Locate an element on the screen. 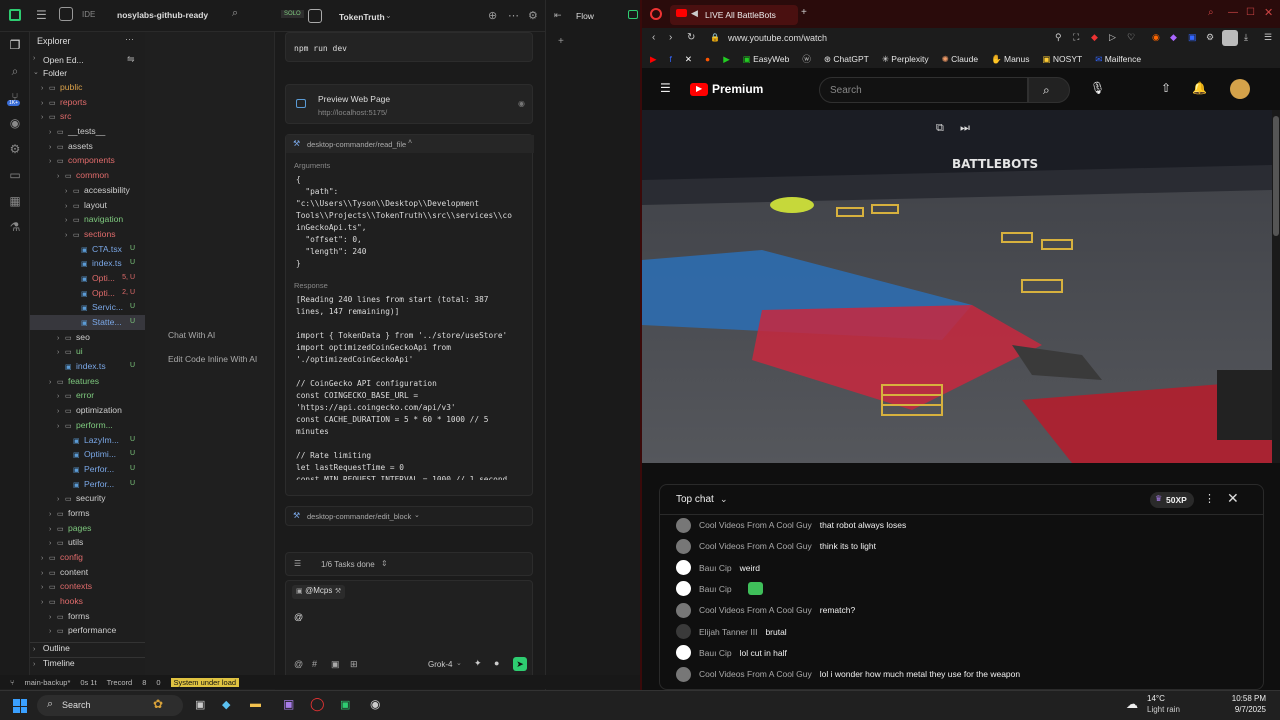 This screenshot has width=1280, height=720. x-bookmark-icon: ✕ is located at coordinates (688, 59).